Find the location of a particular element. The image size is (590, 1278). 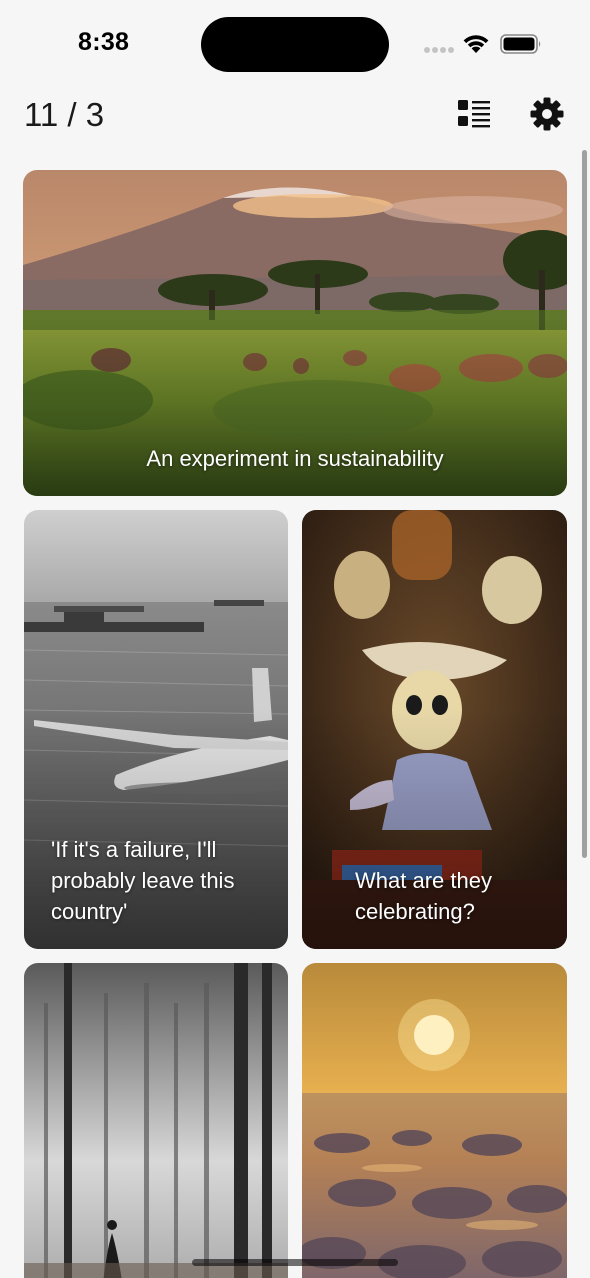

arctic-sunset-photo is located at coordinates (434, 1120).